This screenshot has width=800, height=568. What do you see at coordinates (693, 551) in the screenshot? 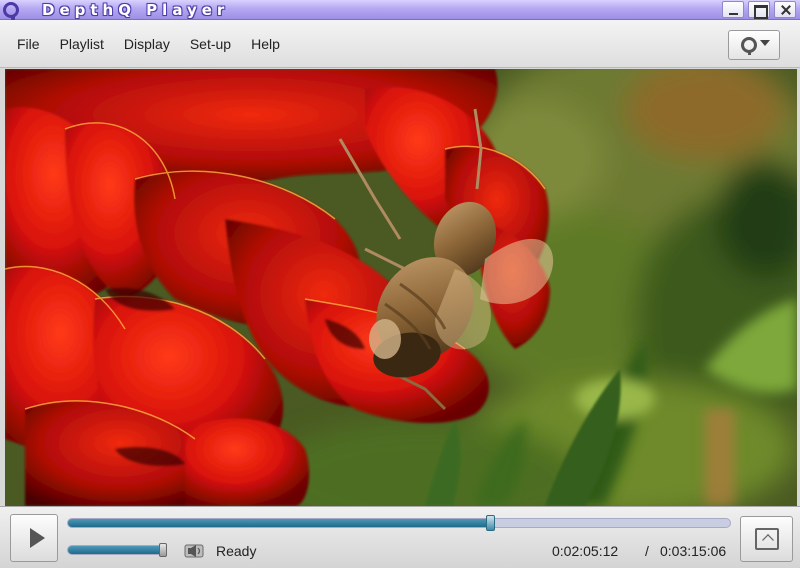
I see `total-time: 0:03:15:06` at bounding box center [693, 551].